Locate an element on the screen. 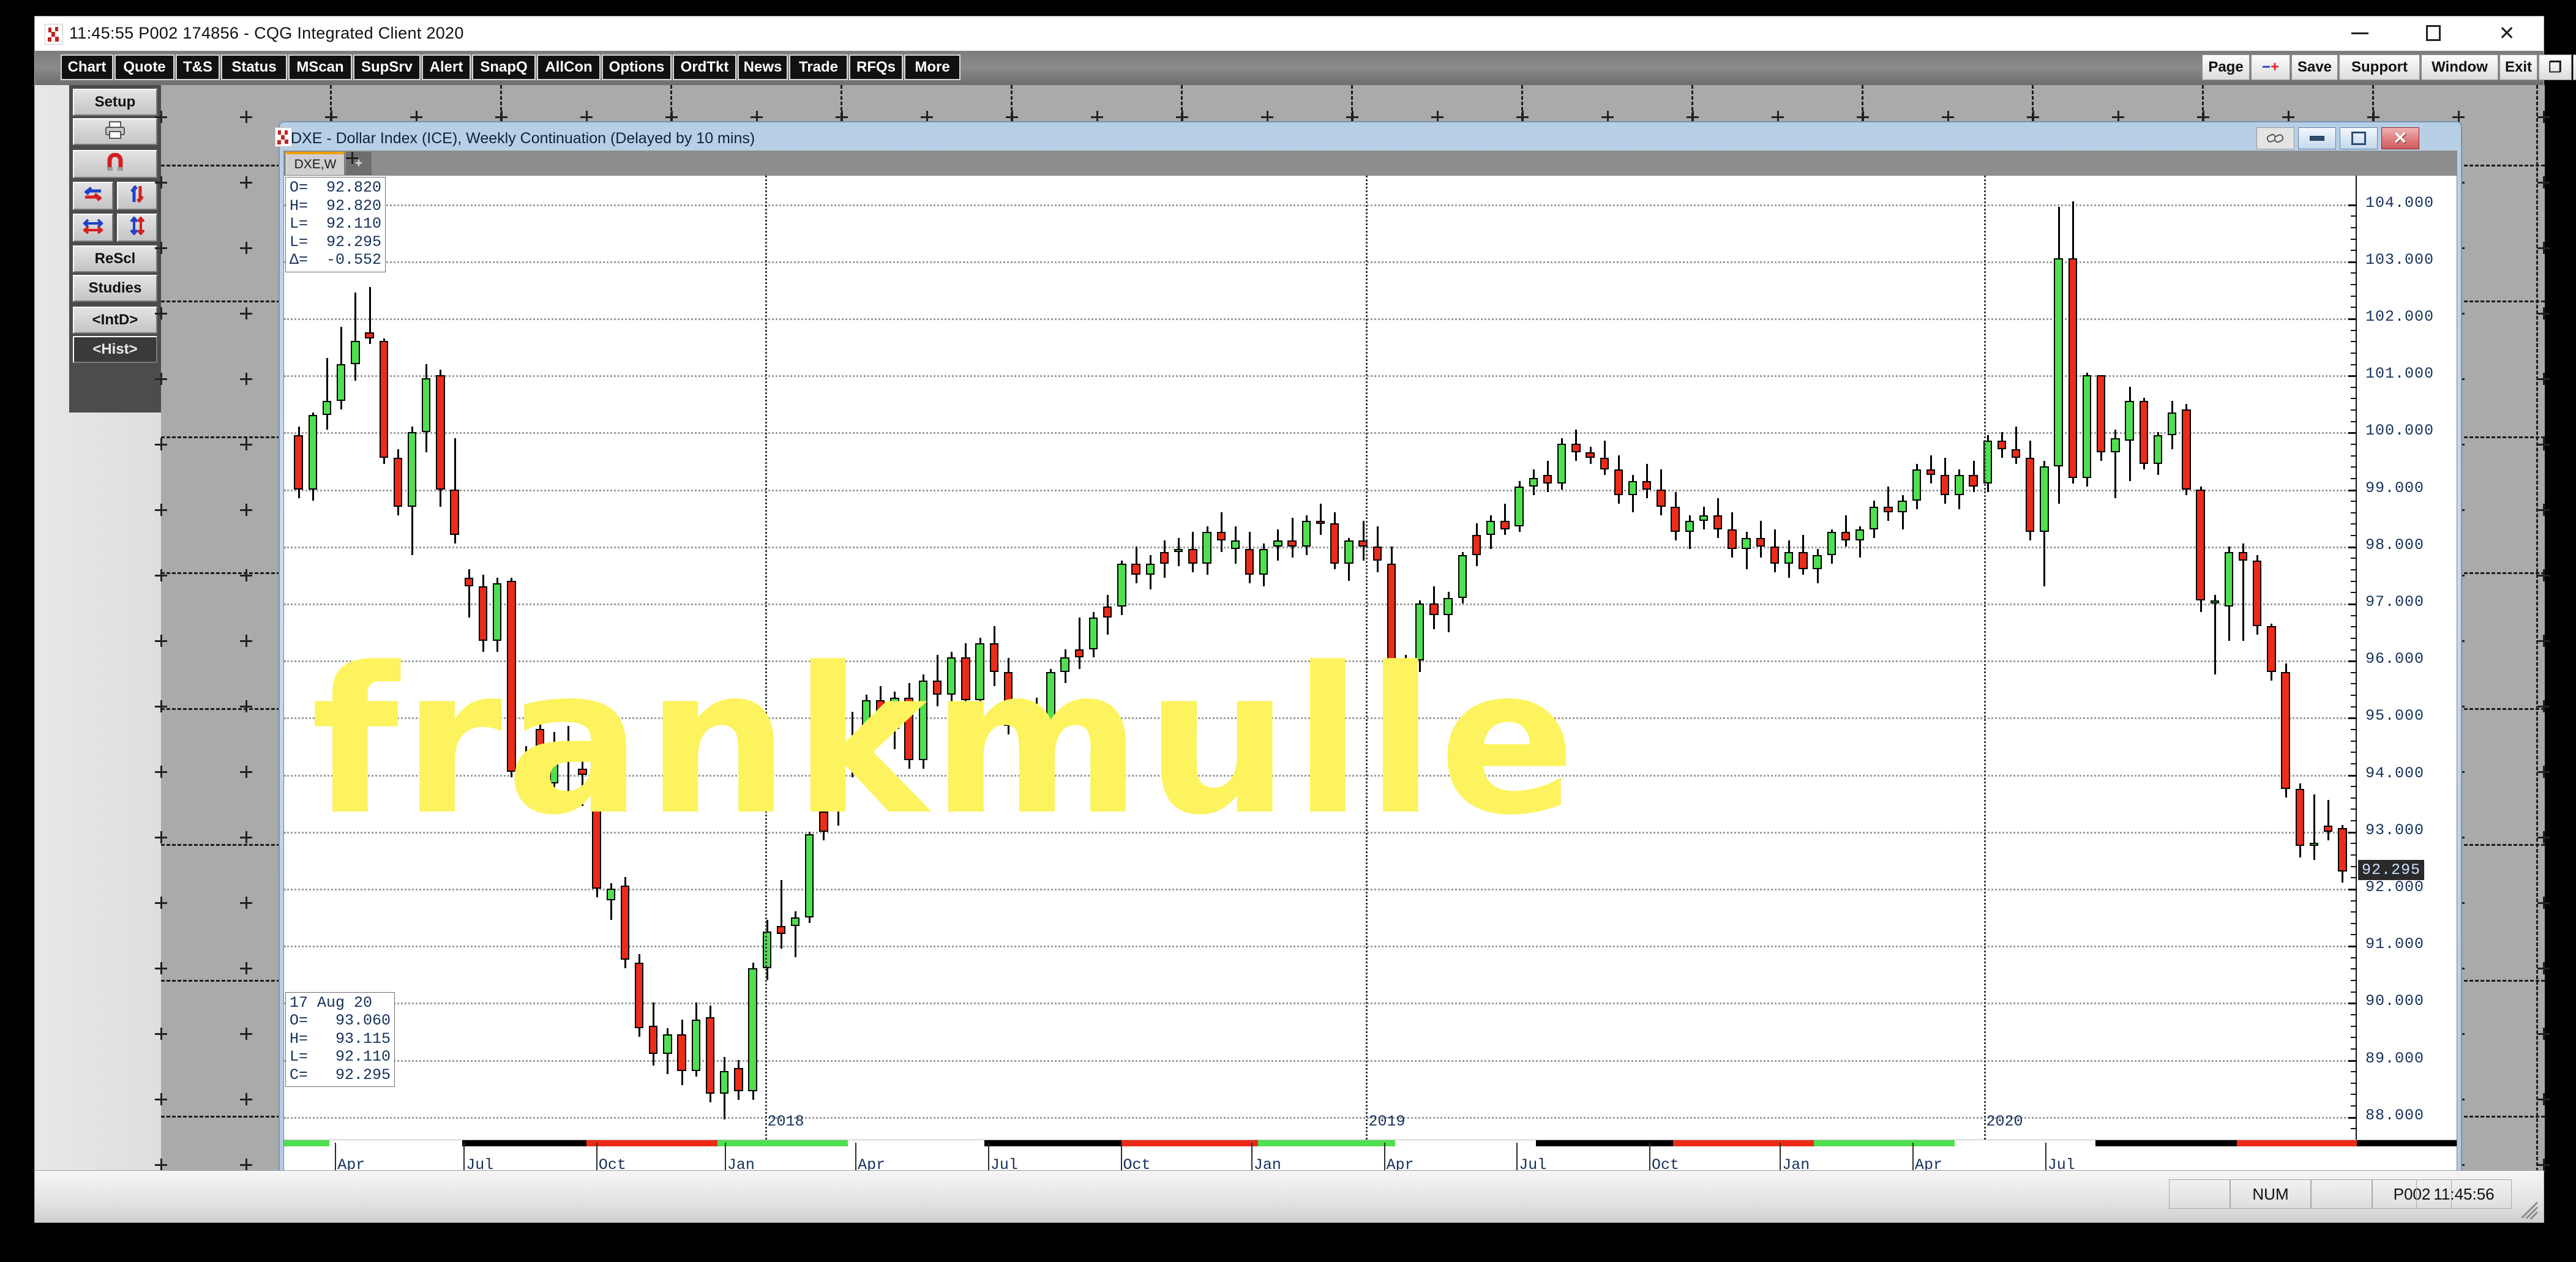 This screenshot has height=1262, width=2576. sidebar-magnet-icon is located at coordinates (115, 164).